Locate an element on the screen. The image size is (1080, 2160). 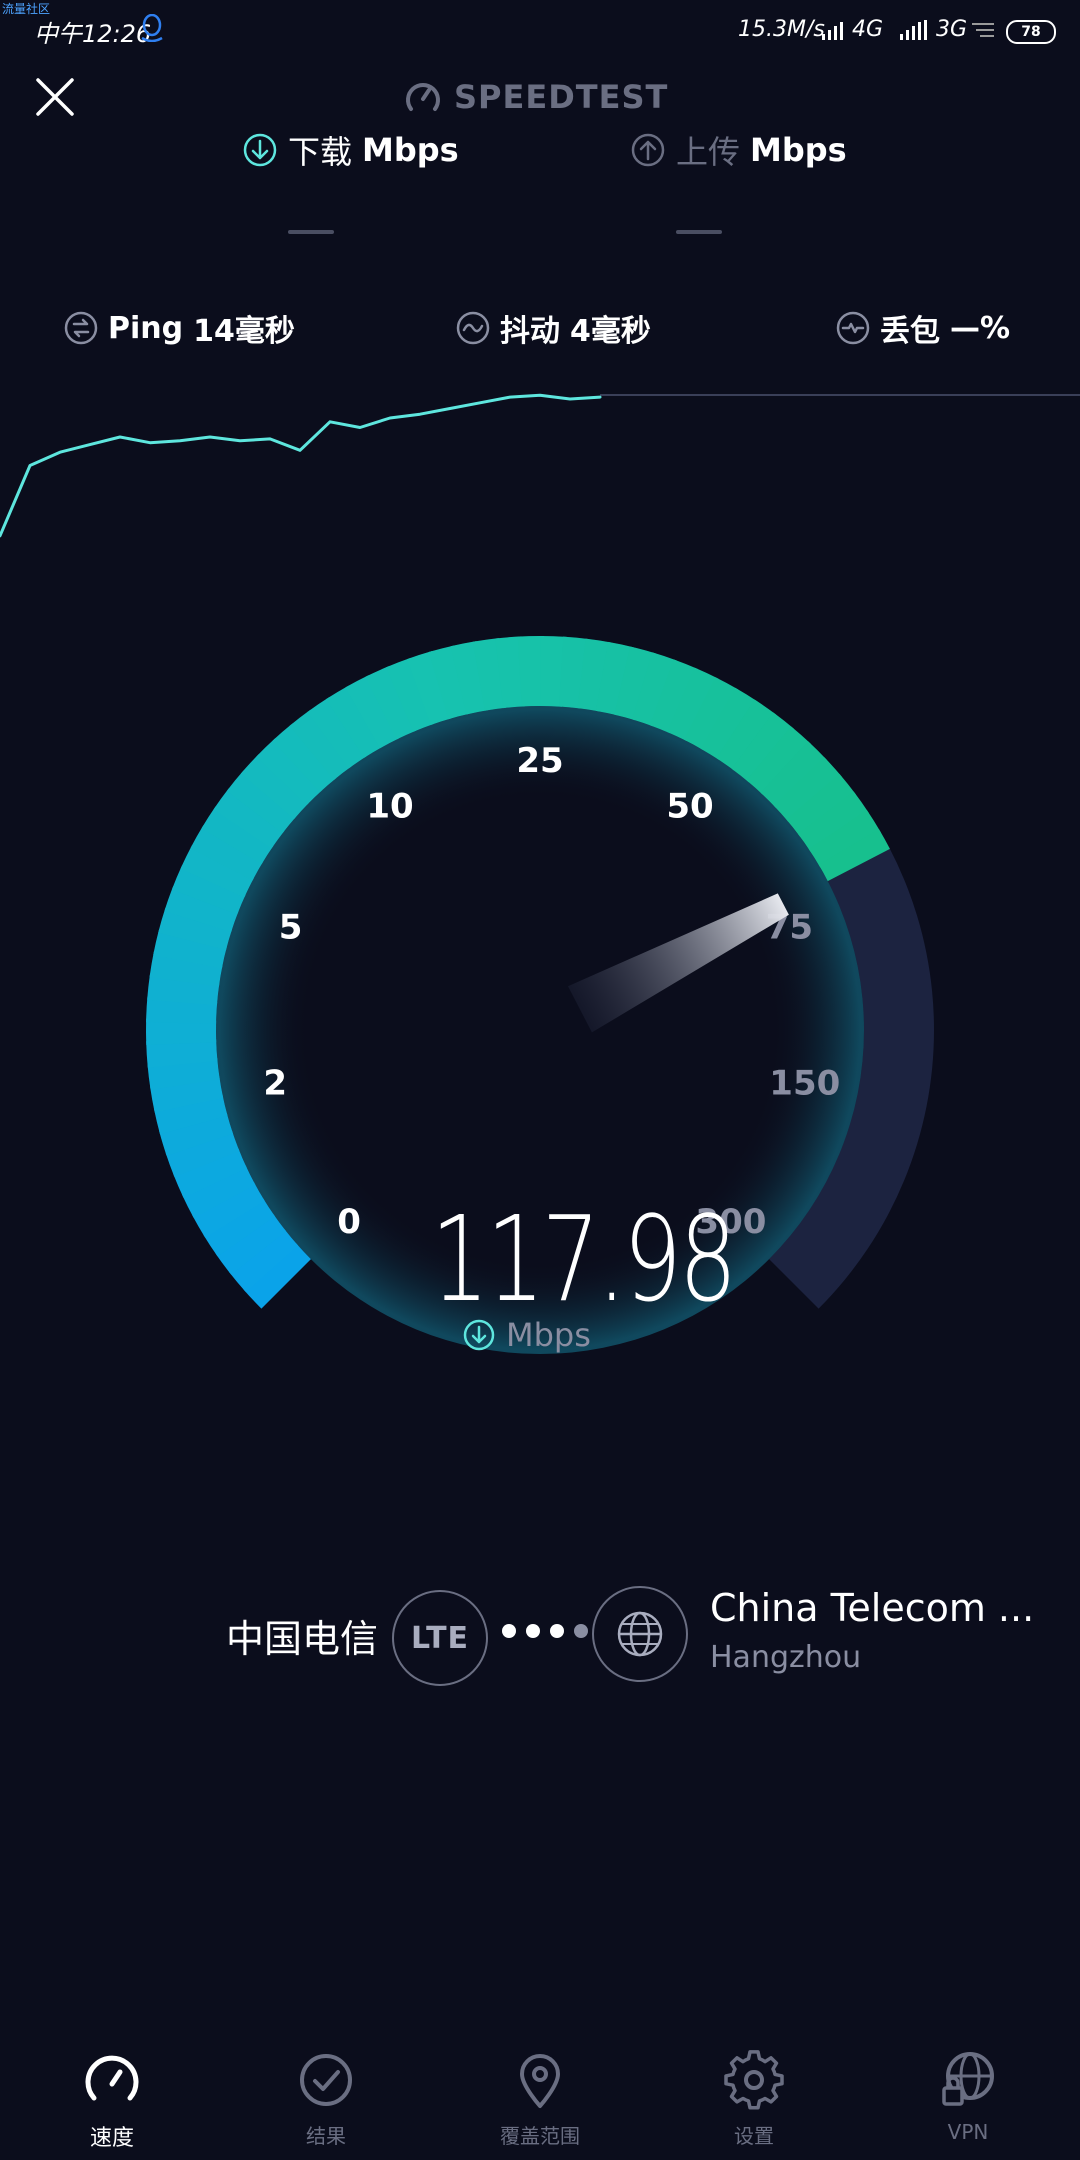
network-type-label: LTE is located at coordinates (440, 1638).